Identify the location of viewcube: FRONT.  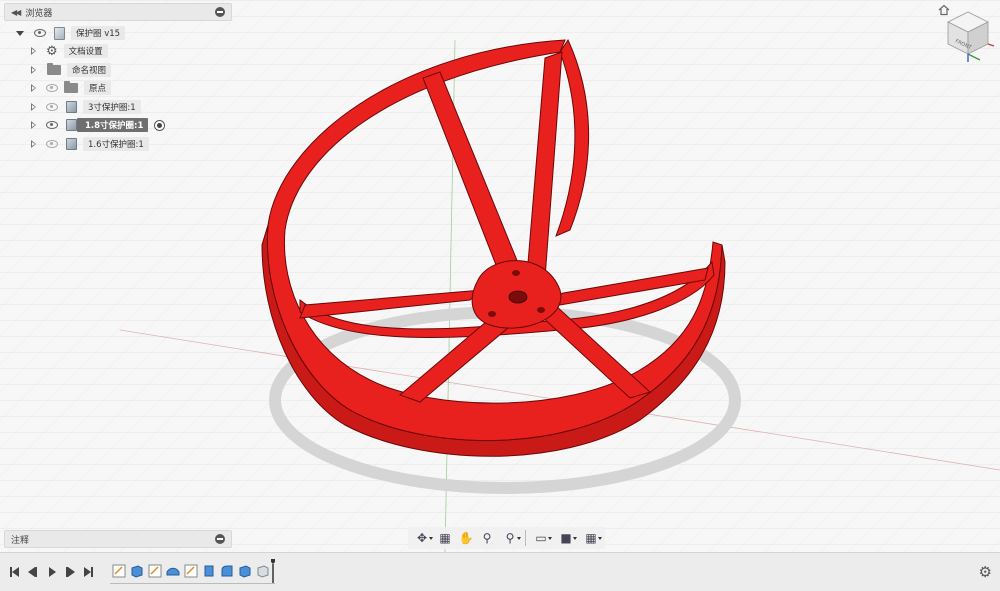
(968, 34).